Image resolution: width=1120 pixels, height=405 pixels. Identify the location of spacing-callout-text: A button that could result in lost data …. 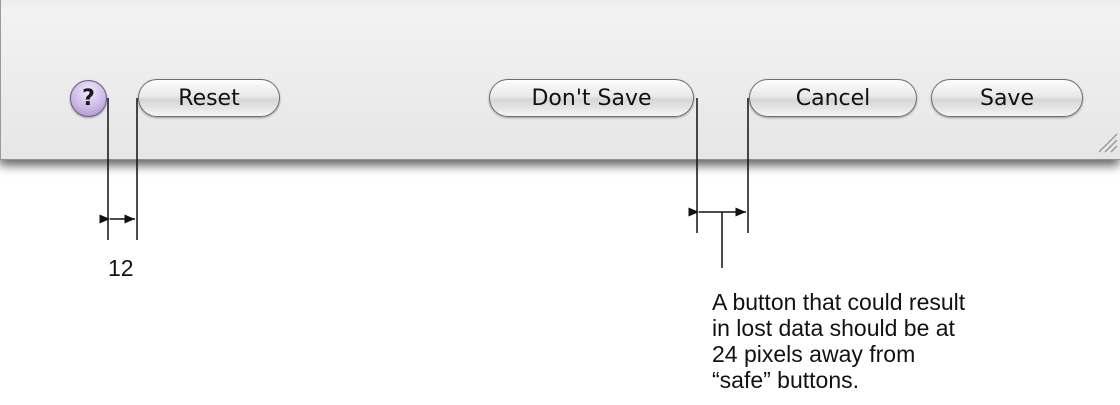
(892, 341).